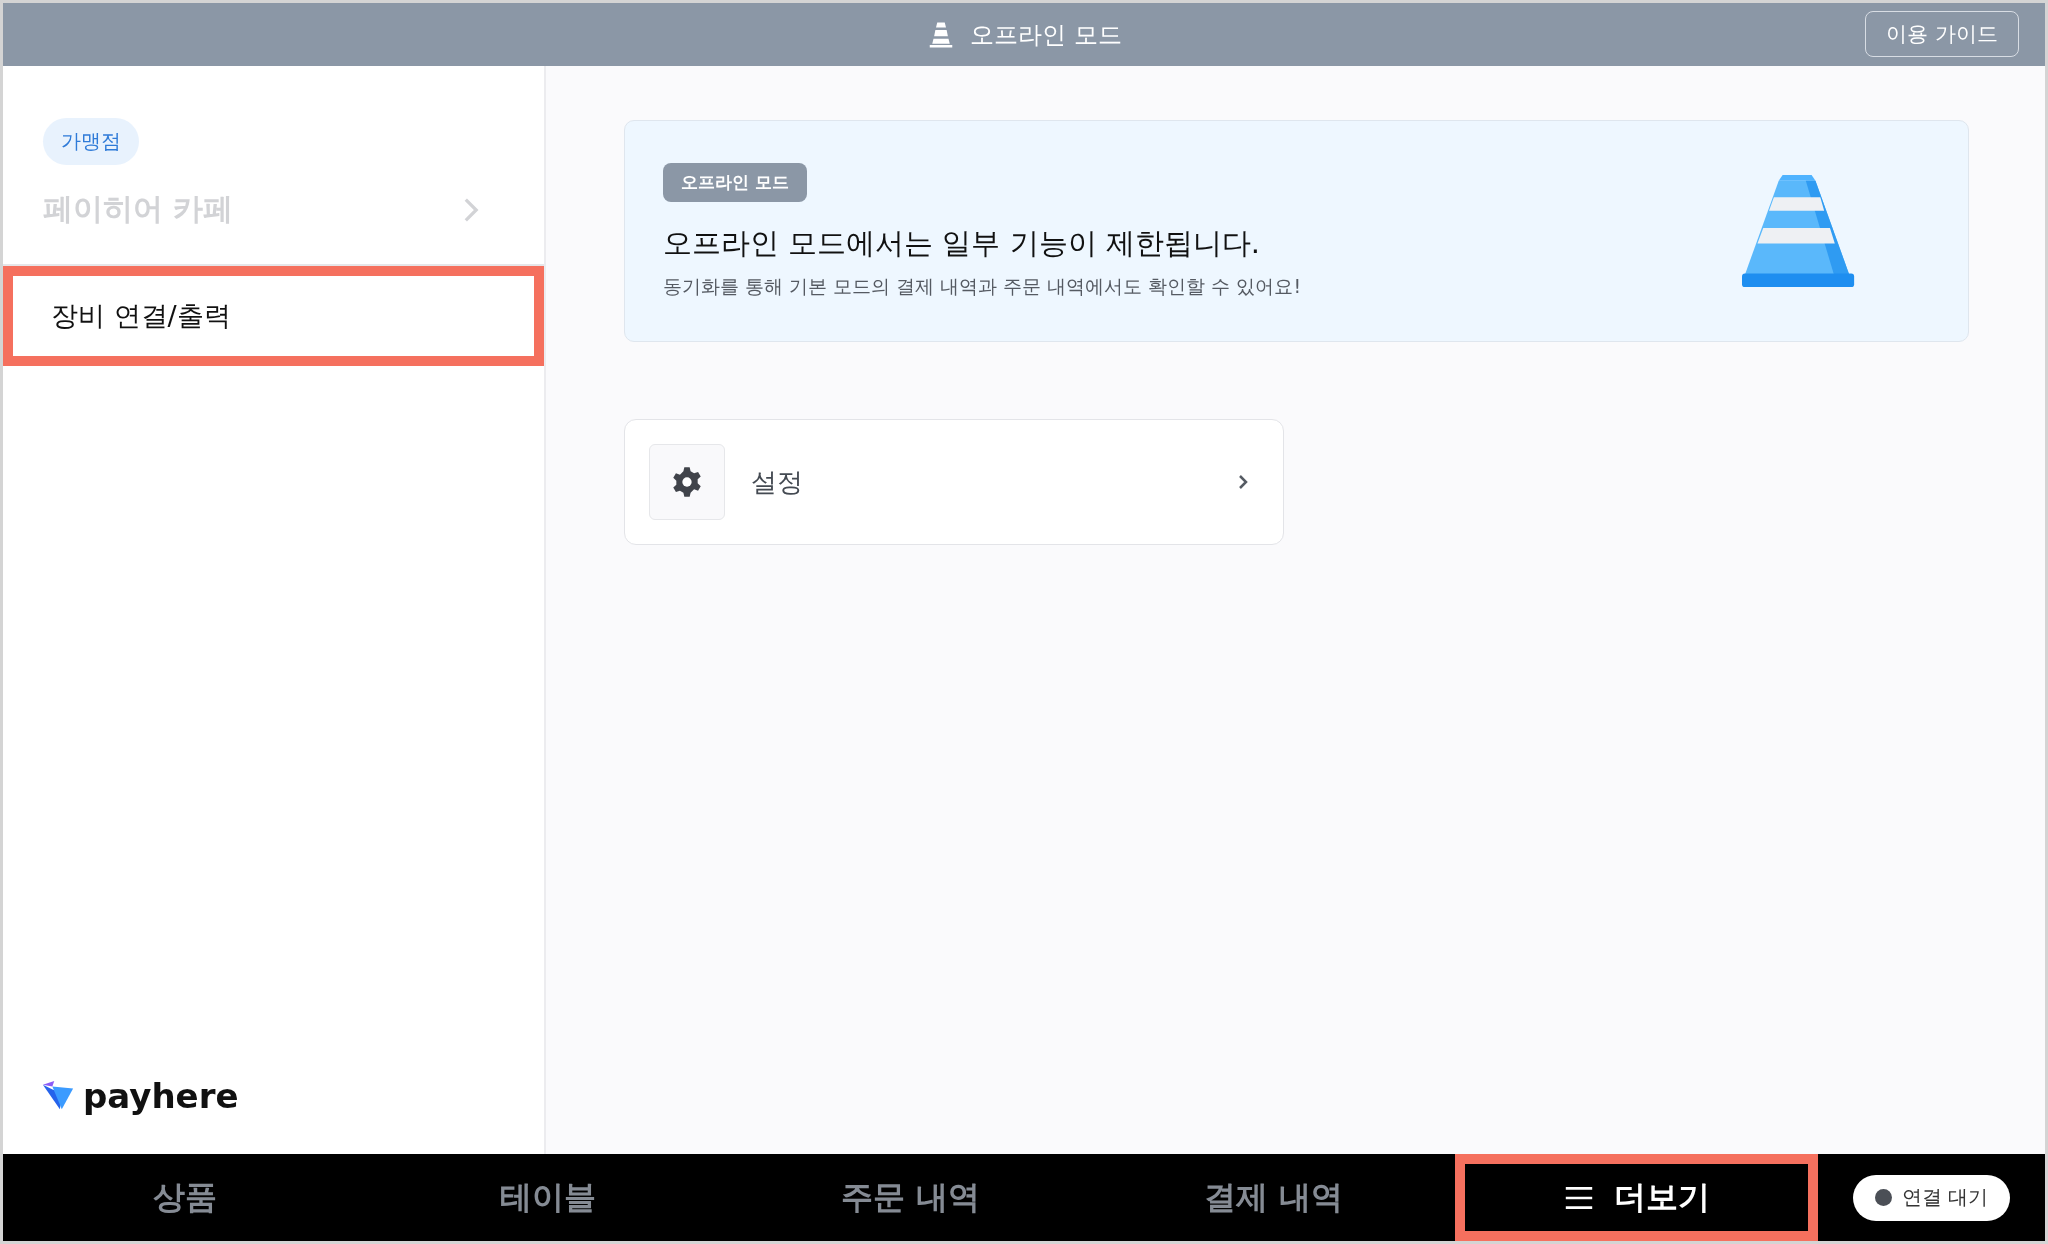 This screenshot has height=1244, width=2048. I want to click on nav-tab: 더보기, so click(1636, 1197).